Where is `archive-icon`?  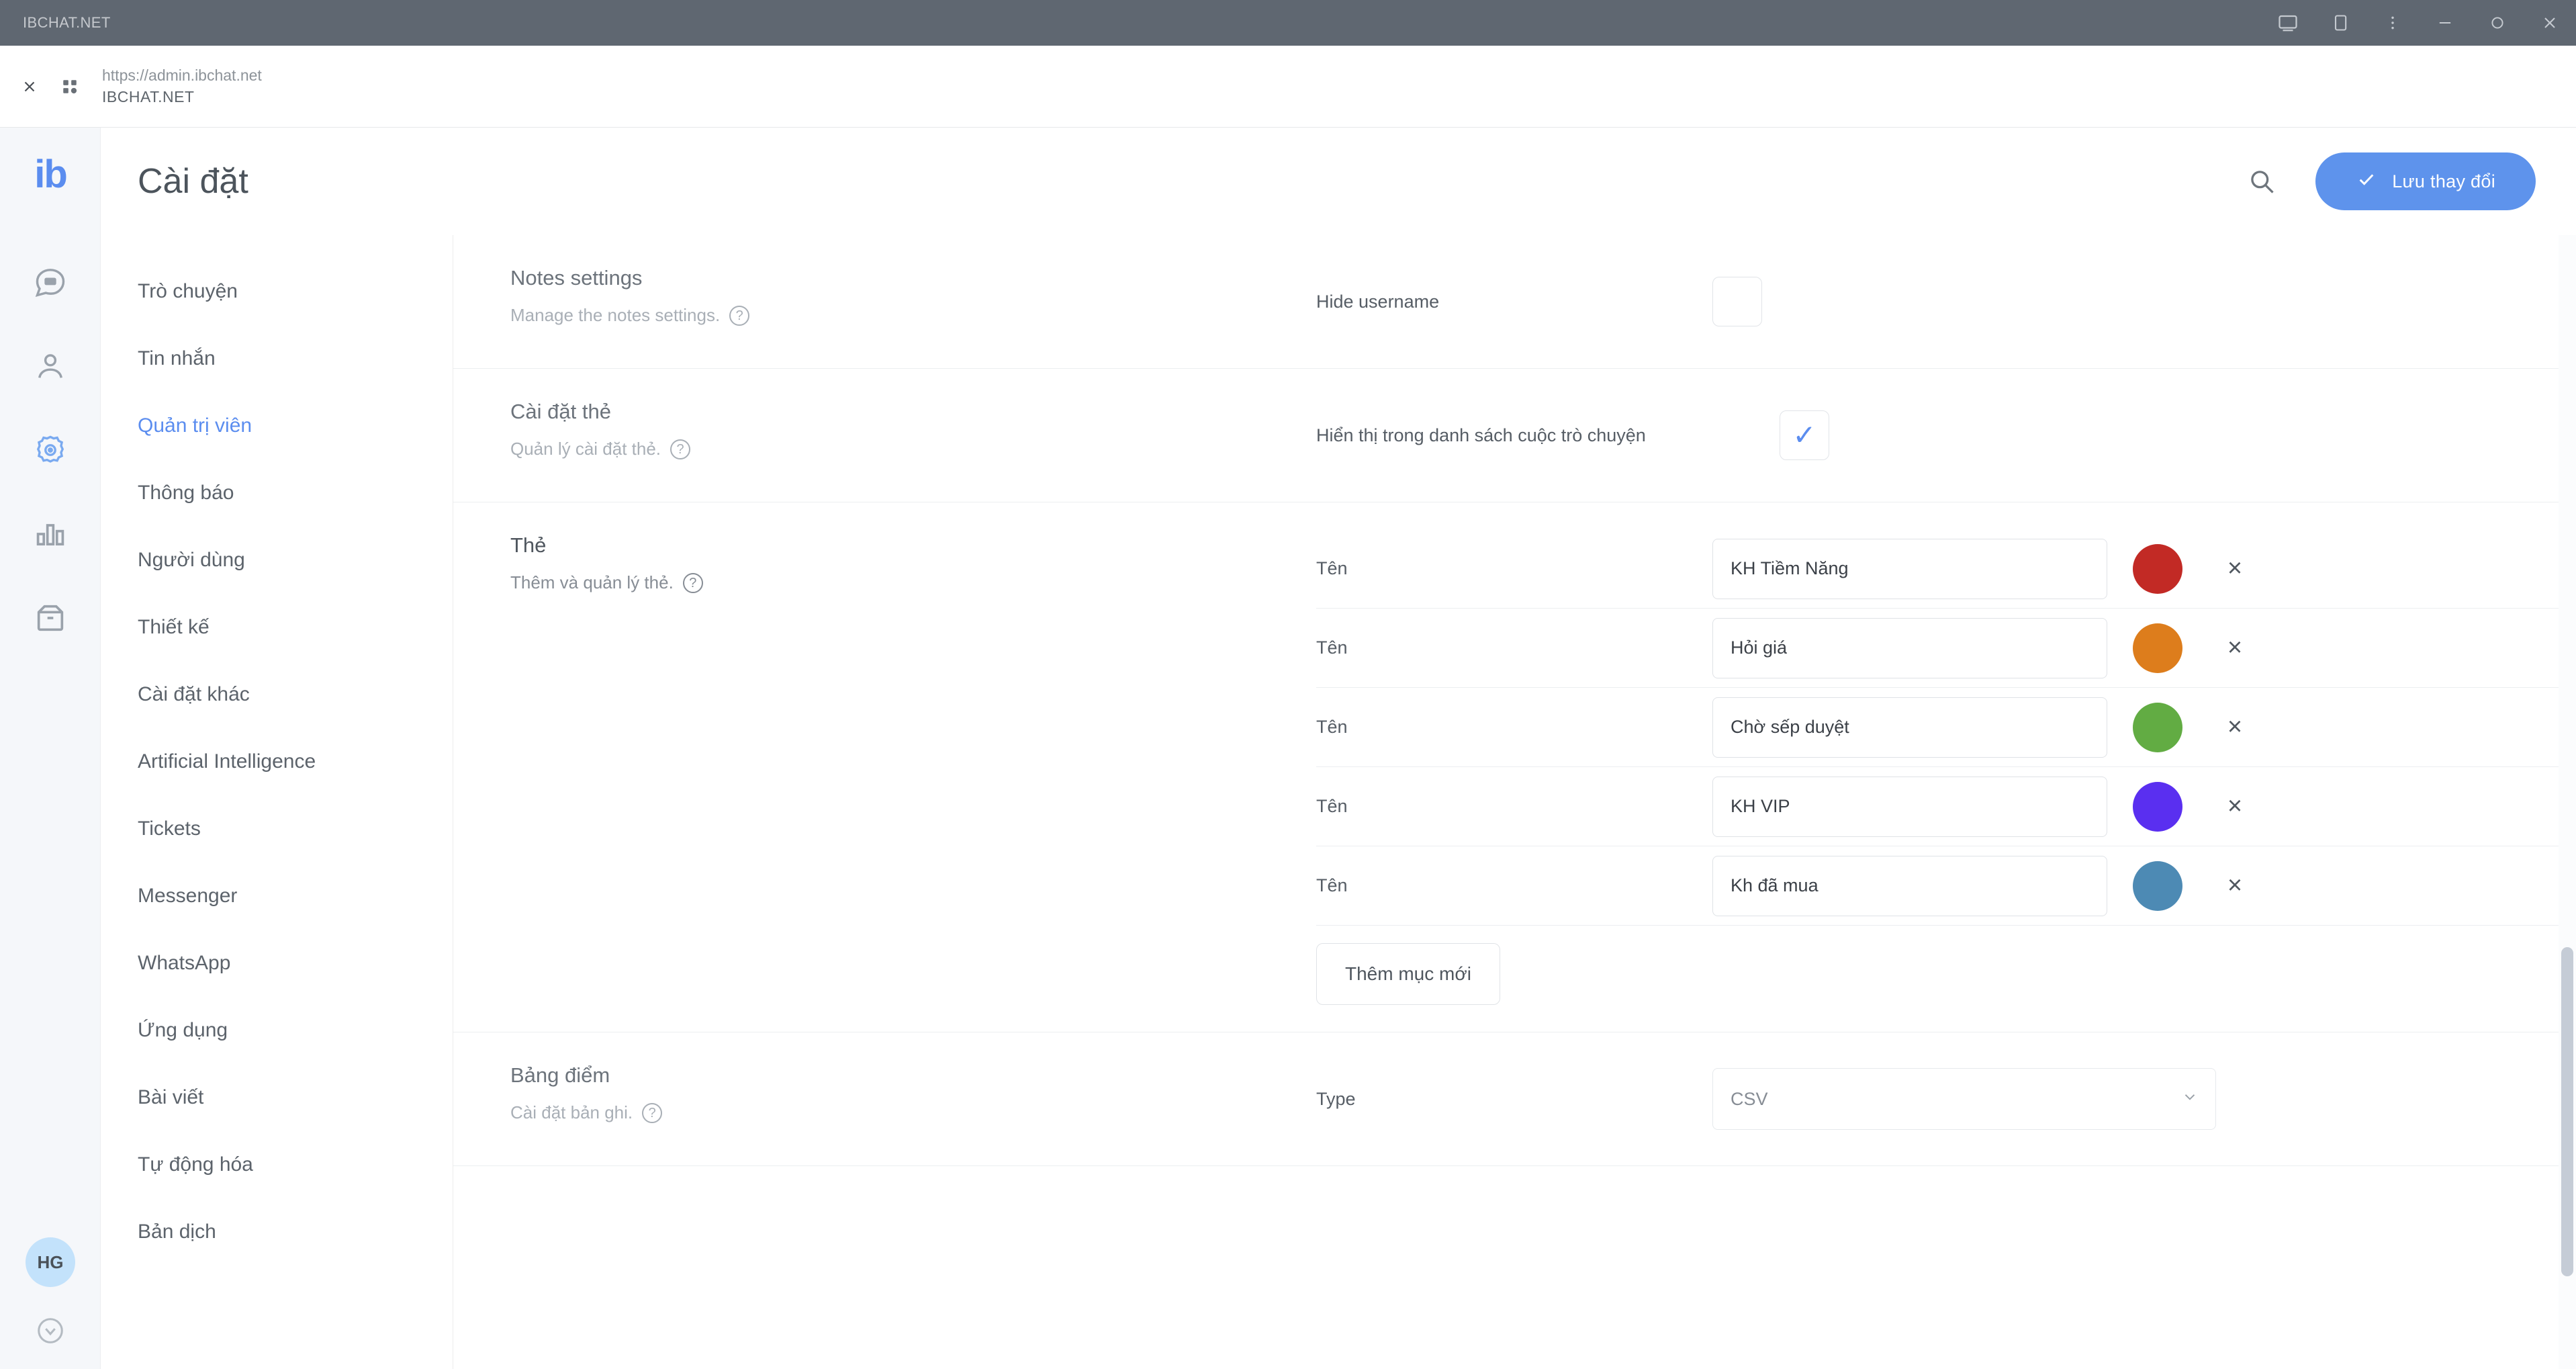 archive-icon is located at coordinates (50, 620).